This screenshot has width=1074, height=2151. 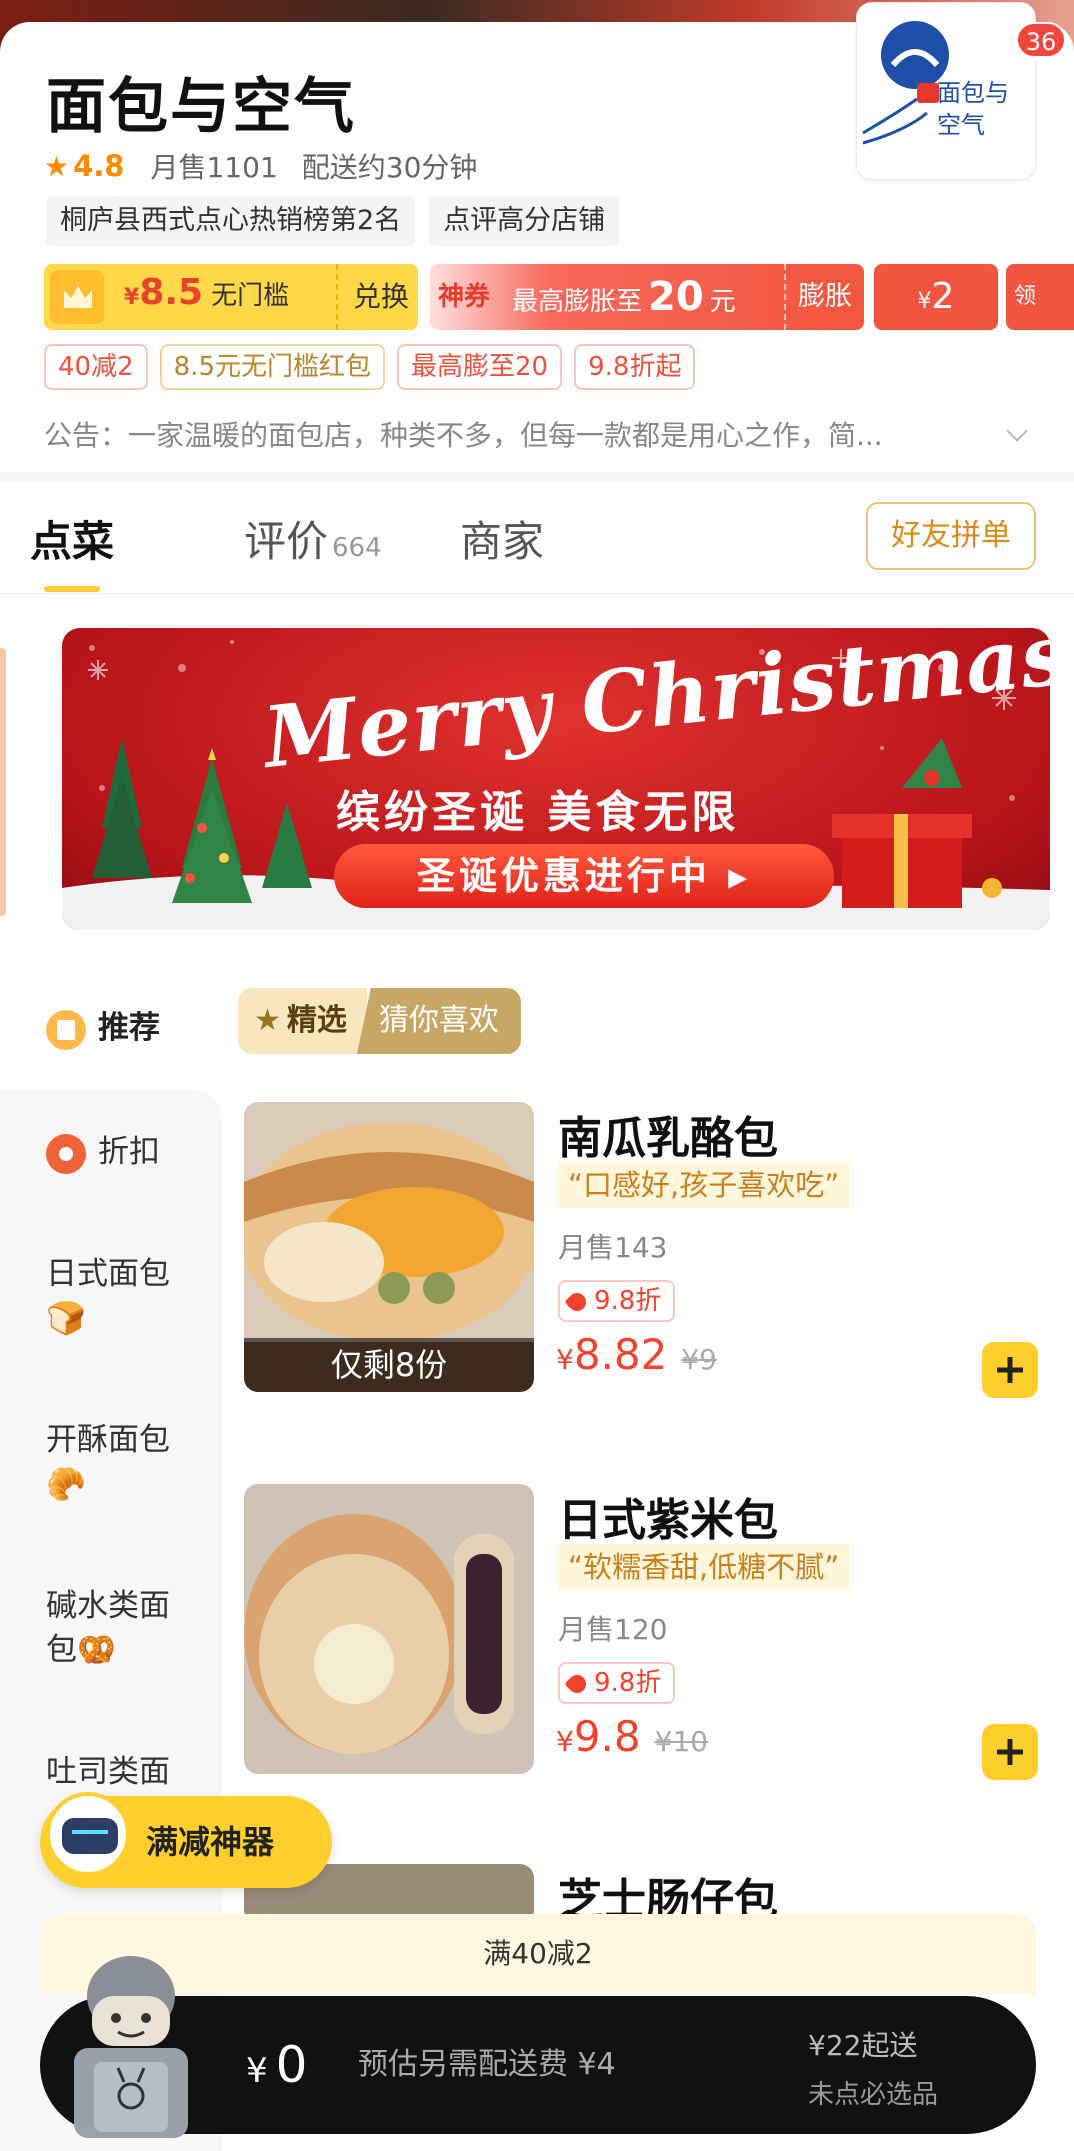 What do you see at coordinates (66, 1318) in the screenshot?
I see `bread-icon: 🍞` at bounding box center [66, 1318].